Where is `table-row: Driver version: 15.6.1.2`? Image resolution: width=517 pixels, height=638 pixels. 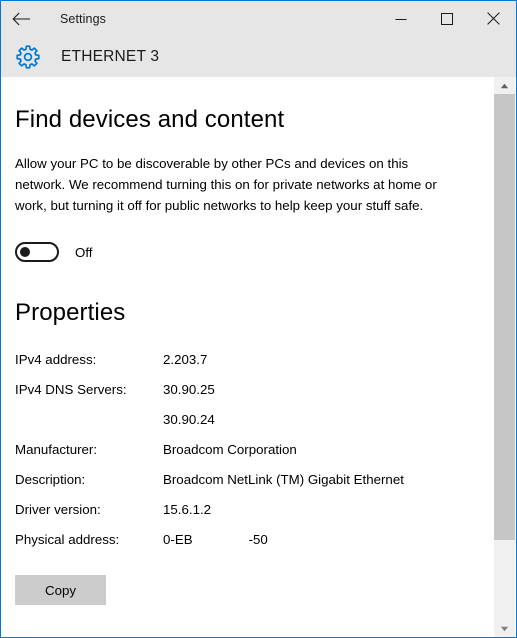
table-row: Driver version: 15.6.1.2 is located at coordinates (209, 510).